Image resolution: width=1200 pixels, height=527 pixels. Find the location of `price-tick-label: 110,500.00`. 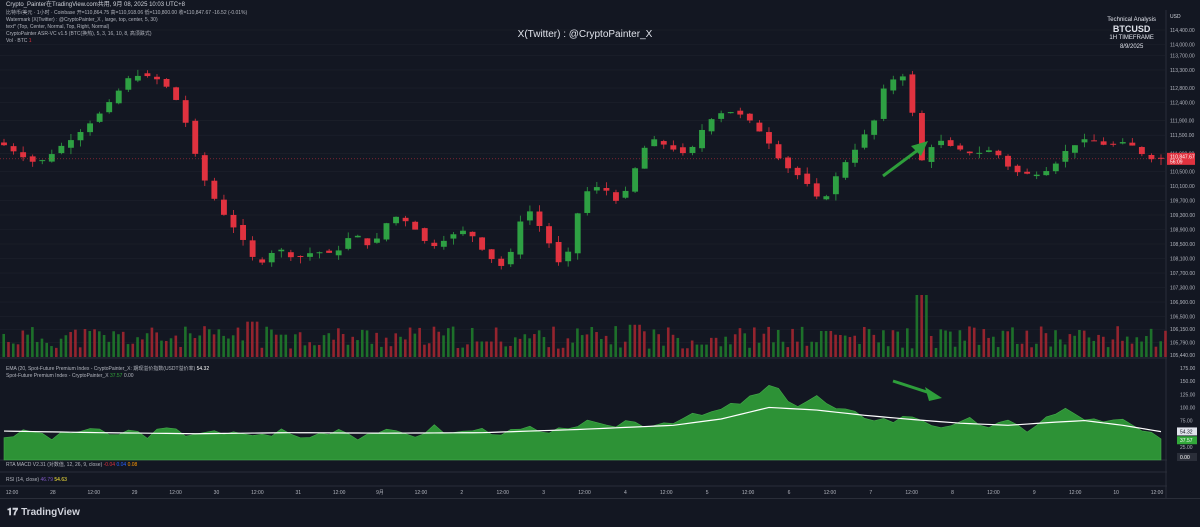

price-tick-label: 110,500.00 is located at coordinates (1182, 172).